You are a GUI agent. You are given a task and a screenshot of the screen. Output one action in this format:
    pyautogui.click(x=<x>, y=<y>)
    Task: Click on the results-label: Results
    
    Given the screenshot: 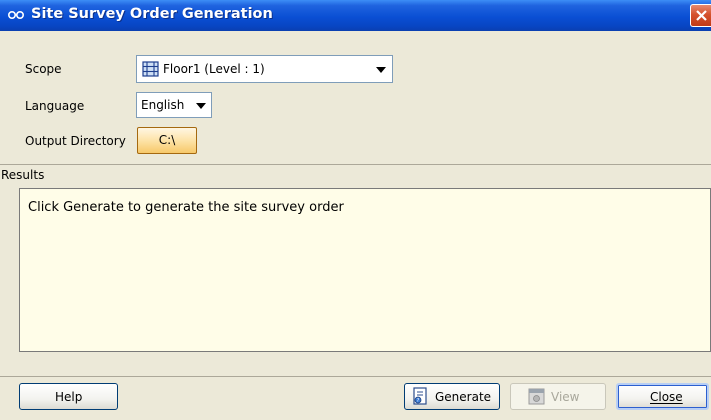 What is the action you would take?
    pyautogui.click(x=23, y=175)
    